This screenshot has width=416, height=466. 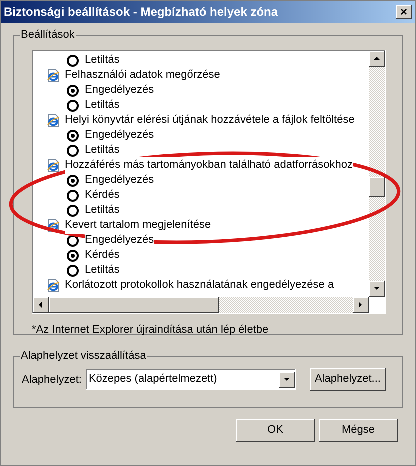 I want to click on arrow-right-icon, so click(x=361, y=305).